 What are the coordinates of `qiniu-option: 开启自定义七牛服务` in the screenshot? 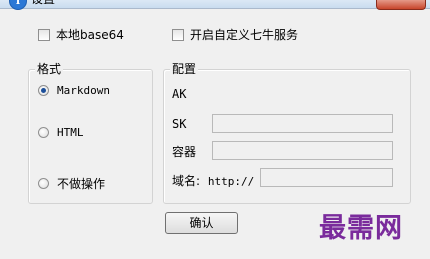 It's located at (235, 34).